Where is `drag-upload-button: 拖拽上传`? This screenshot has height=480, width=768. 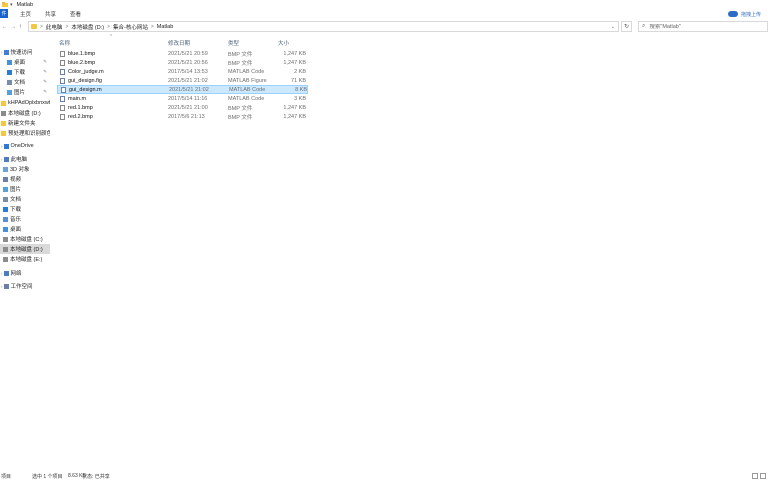 drag-upload-button: 拖拽上传 is located at coordinates (733, 14).